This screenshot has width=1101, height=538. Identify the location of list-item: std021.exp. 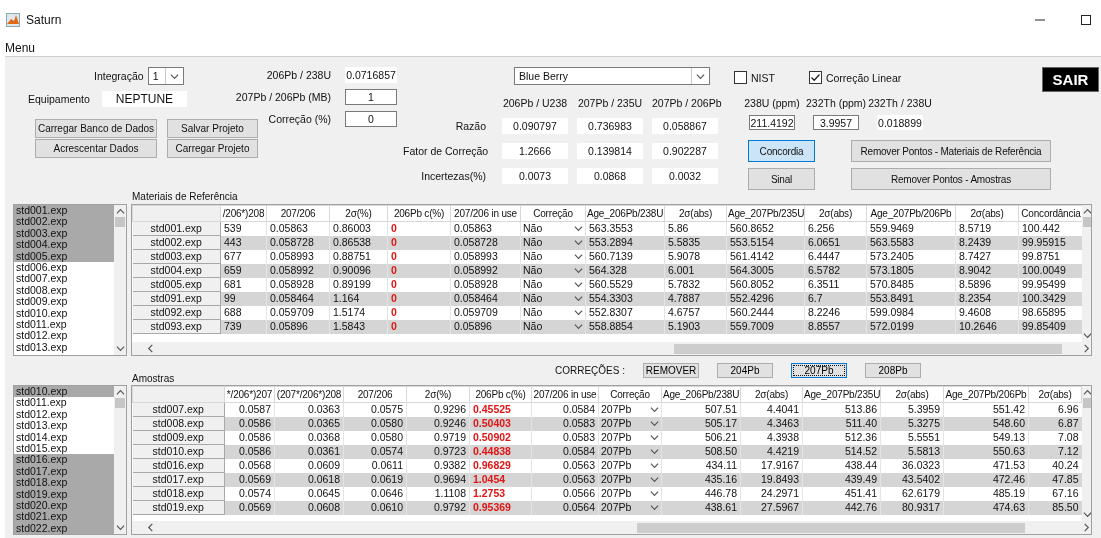
(64, 517).